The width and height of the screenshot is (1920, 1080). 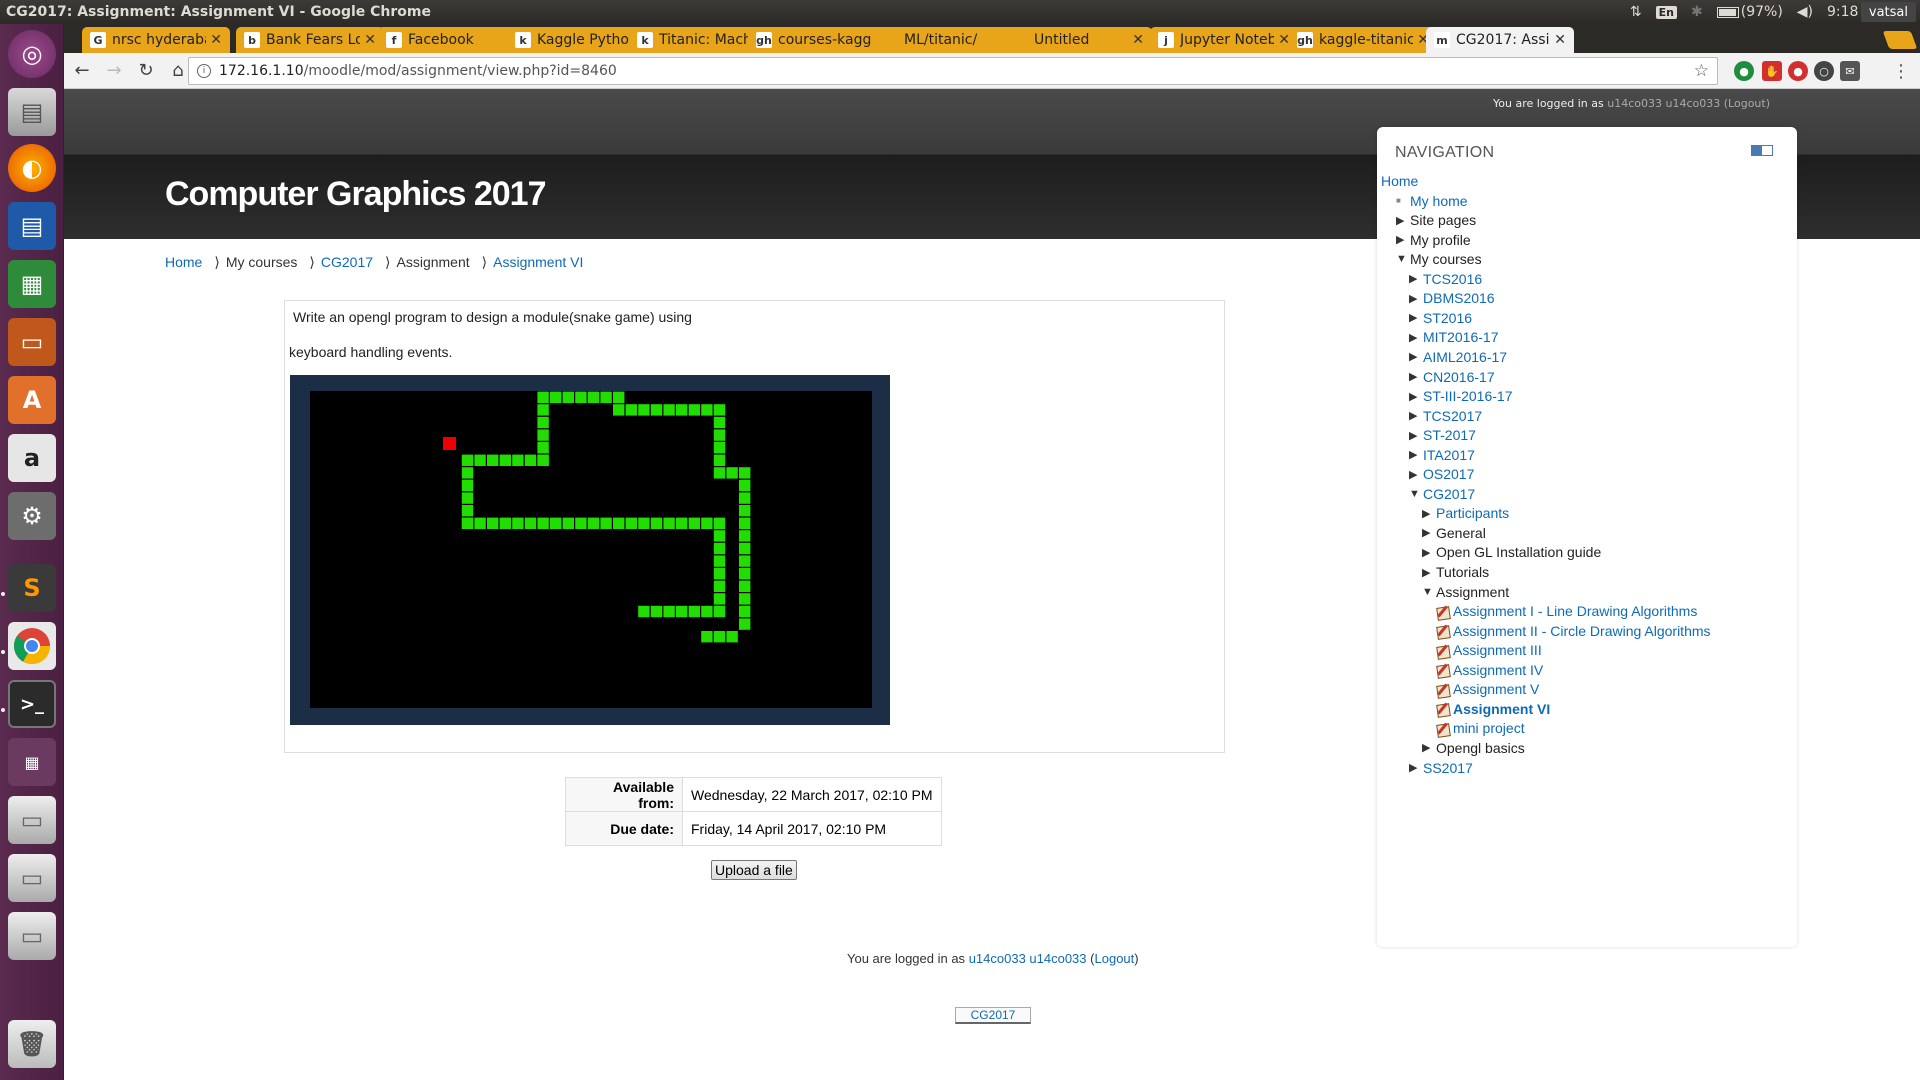 I want to click on nav-item: ▶ Site pages, so click(x=1436, y=220).